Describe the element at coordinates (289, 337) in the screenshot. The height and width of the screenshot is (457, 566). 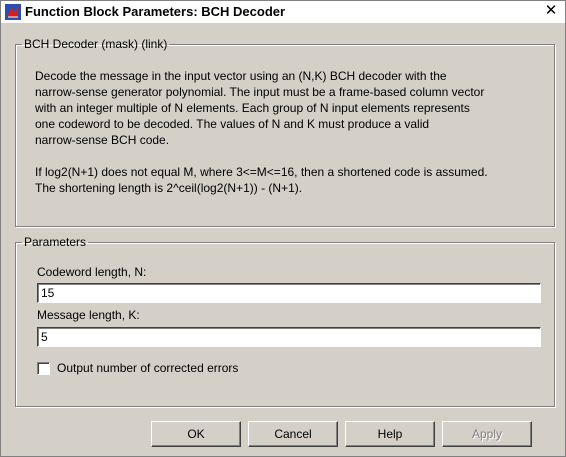
I see `message-length-input` at that location.